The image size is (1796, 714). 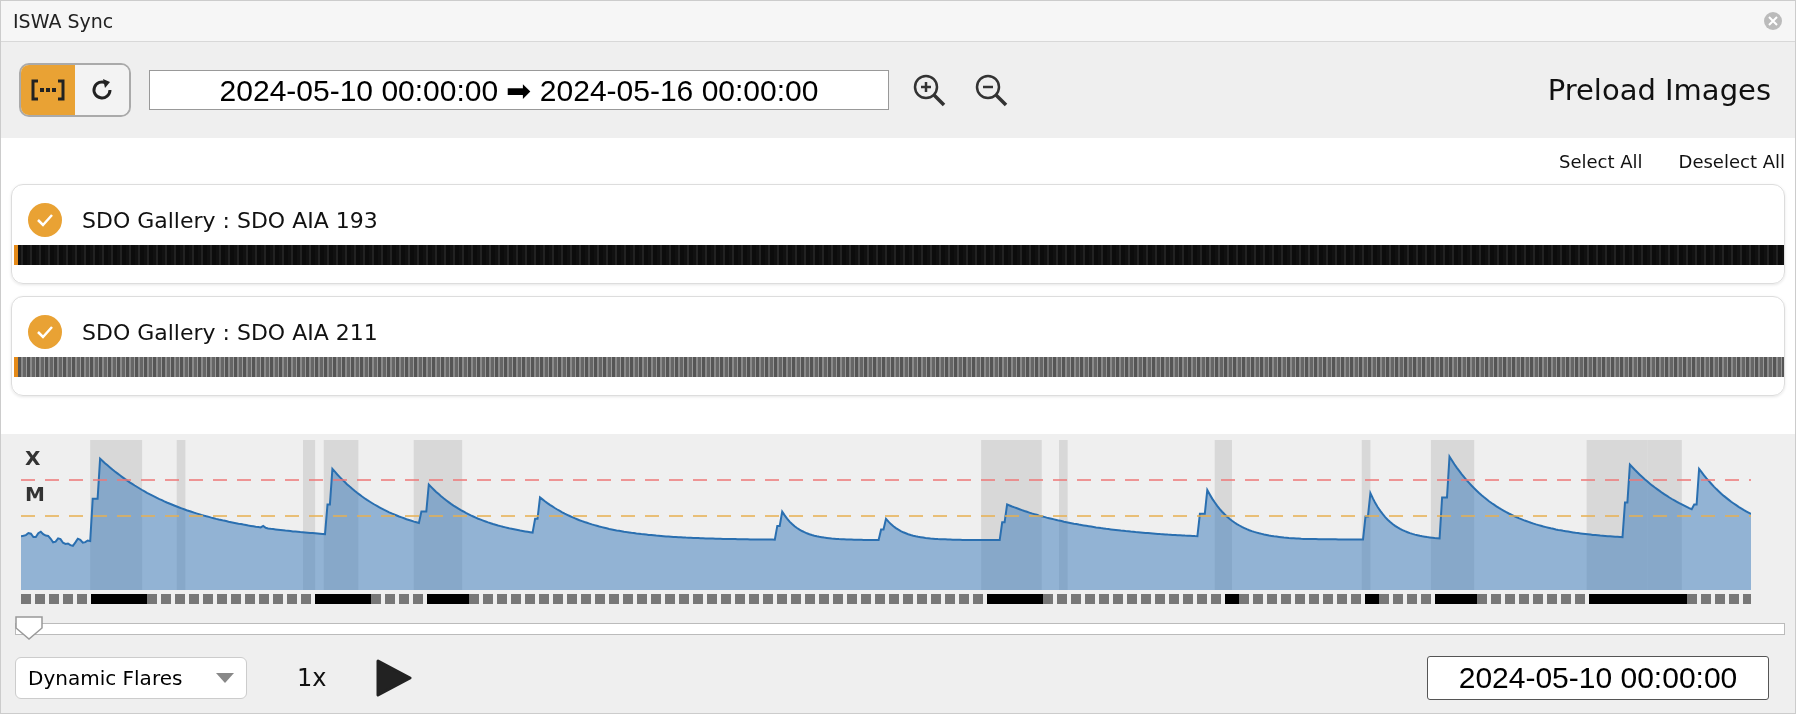 I want to click on select-all-link: Select All, so click(x=1600, y=161).